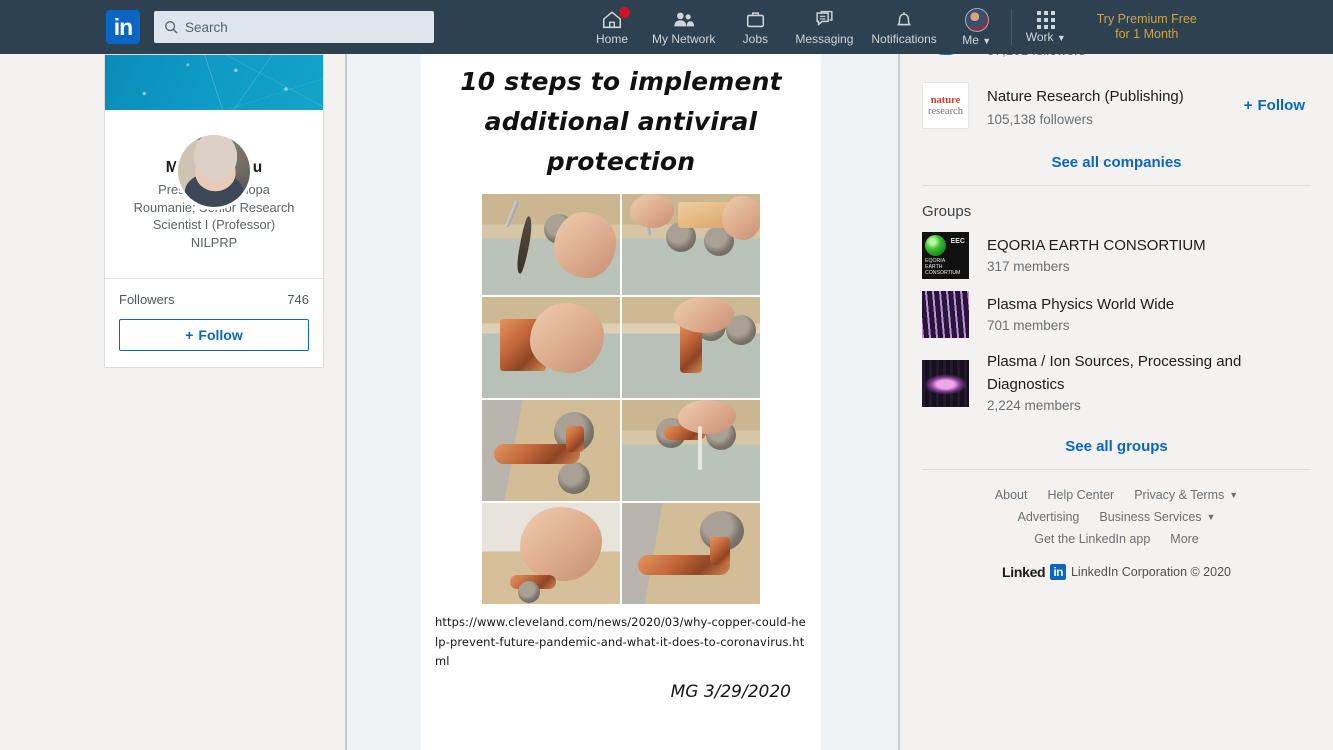 This screenshot has width=1333, height=750. Describe the element at coordinates (1034, 405) in the screenshot. I see `group-members: 2,224 members` at that location.